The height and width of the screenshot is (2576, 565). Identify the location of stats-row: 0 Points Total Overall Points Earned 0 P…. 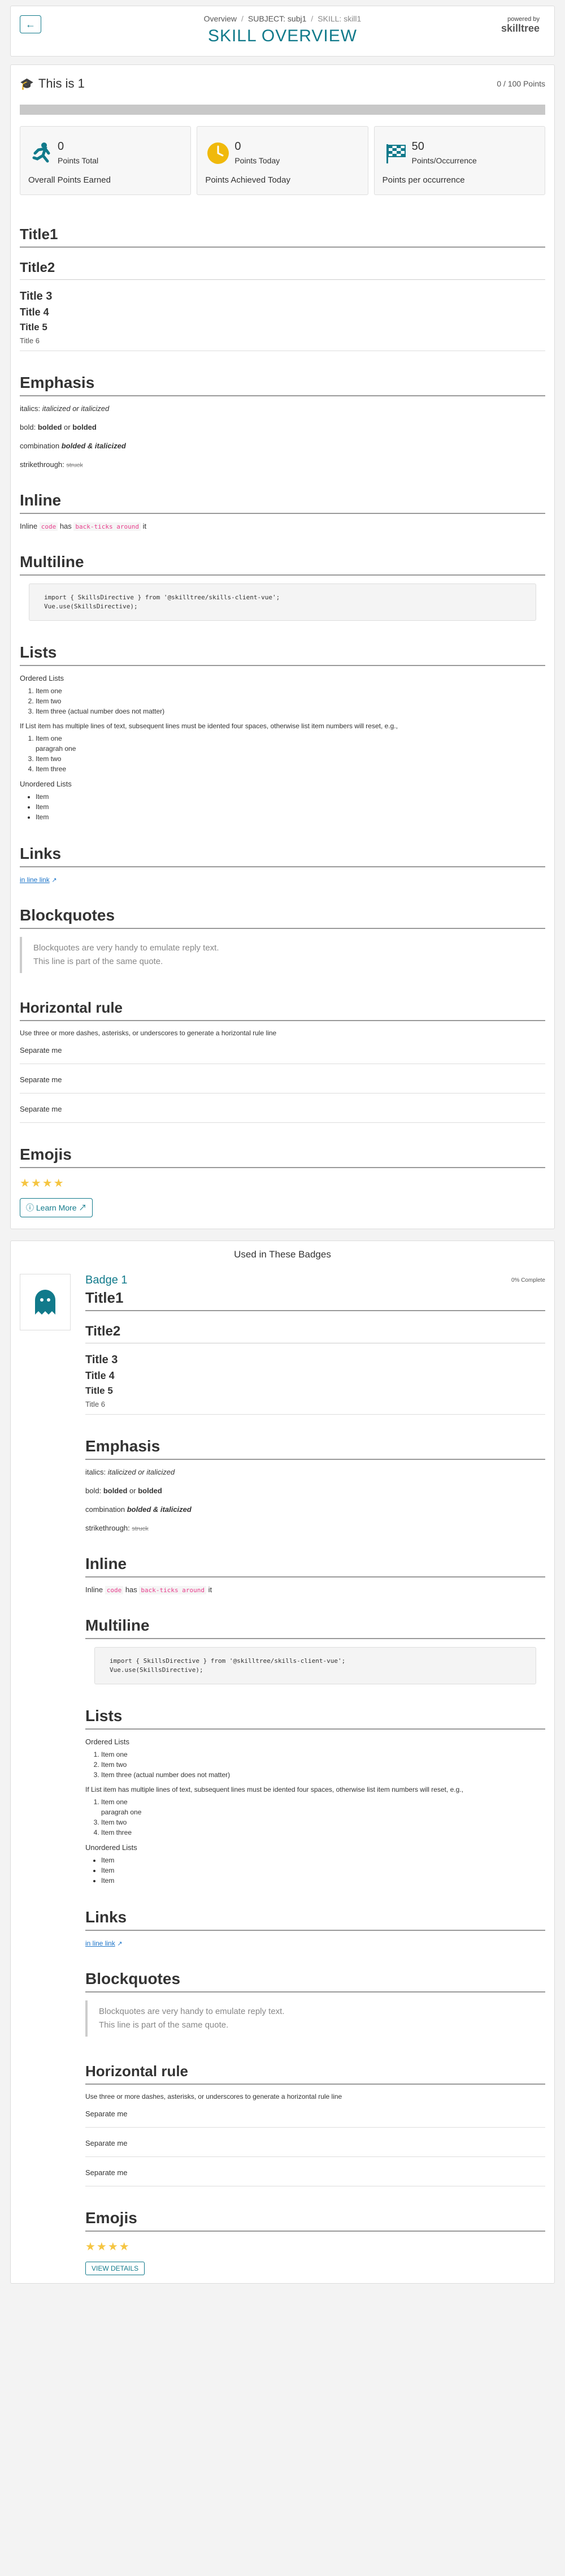
(282, 160).